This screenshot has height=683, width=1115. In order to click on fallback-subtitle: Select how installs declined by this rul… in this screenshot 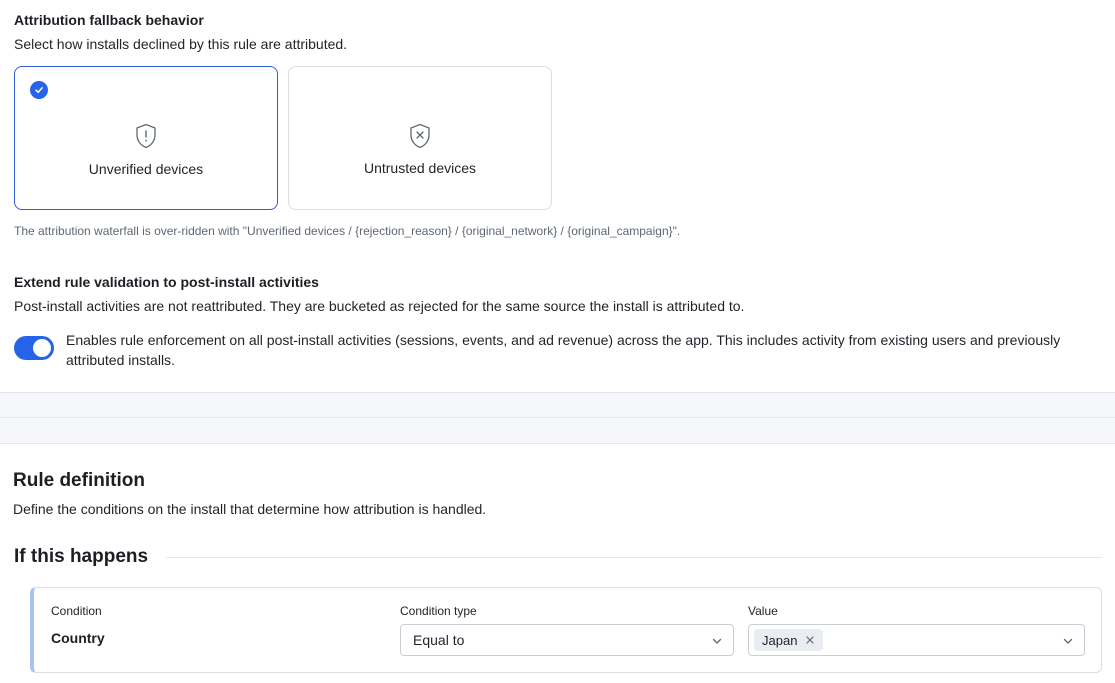, I will do `click(181, 44)`.